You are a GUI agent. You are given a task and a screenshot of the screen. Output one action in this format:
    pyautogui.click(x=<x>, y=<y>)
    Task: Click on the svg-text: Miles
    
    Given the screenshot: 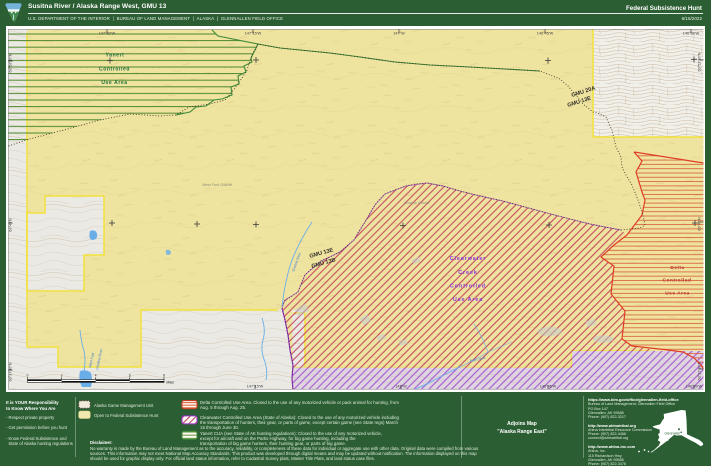 What is the action you would take?
    pyautogui.click(x=171, y=382)
    